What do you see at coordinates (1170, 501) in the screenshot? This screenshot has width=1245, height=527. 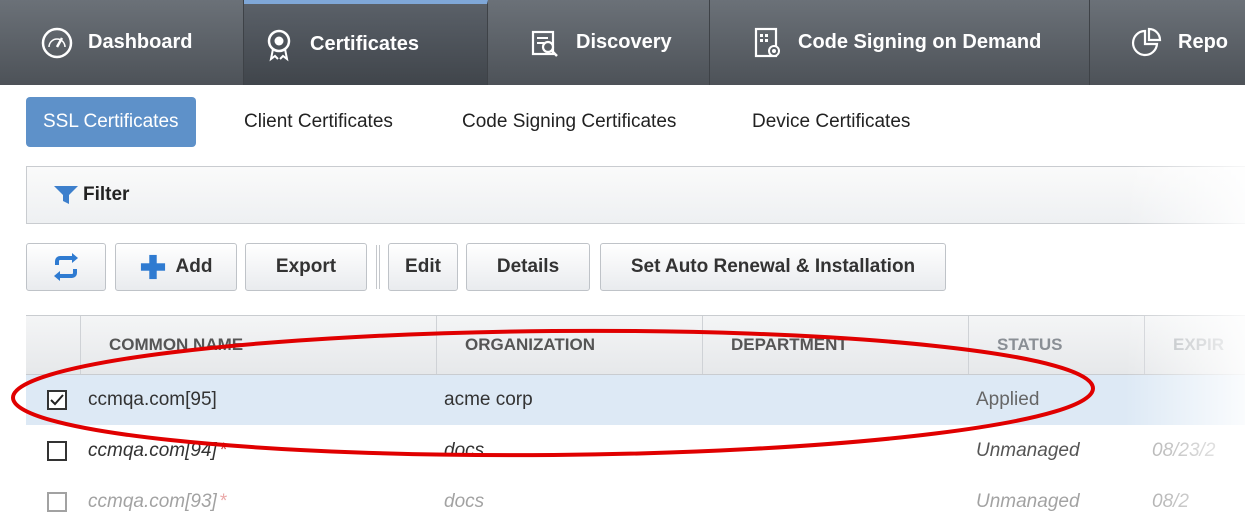 I see `cell-expires: 08/2` at bounding box center [1170, 501].